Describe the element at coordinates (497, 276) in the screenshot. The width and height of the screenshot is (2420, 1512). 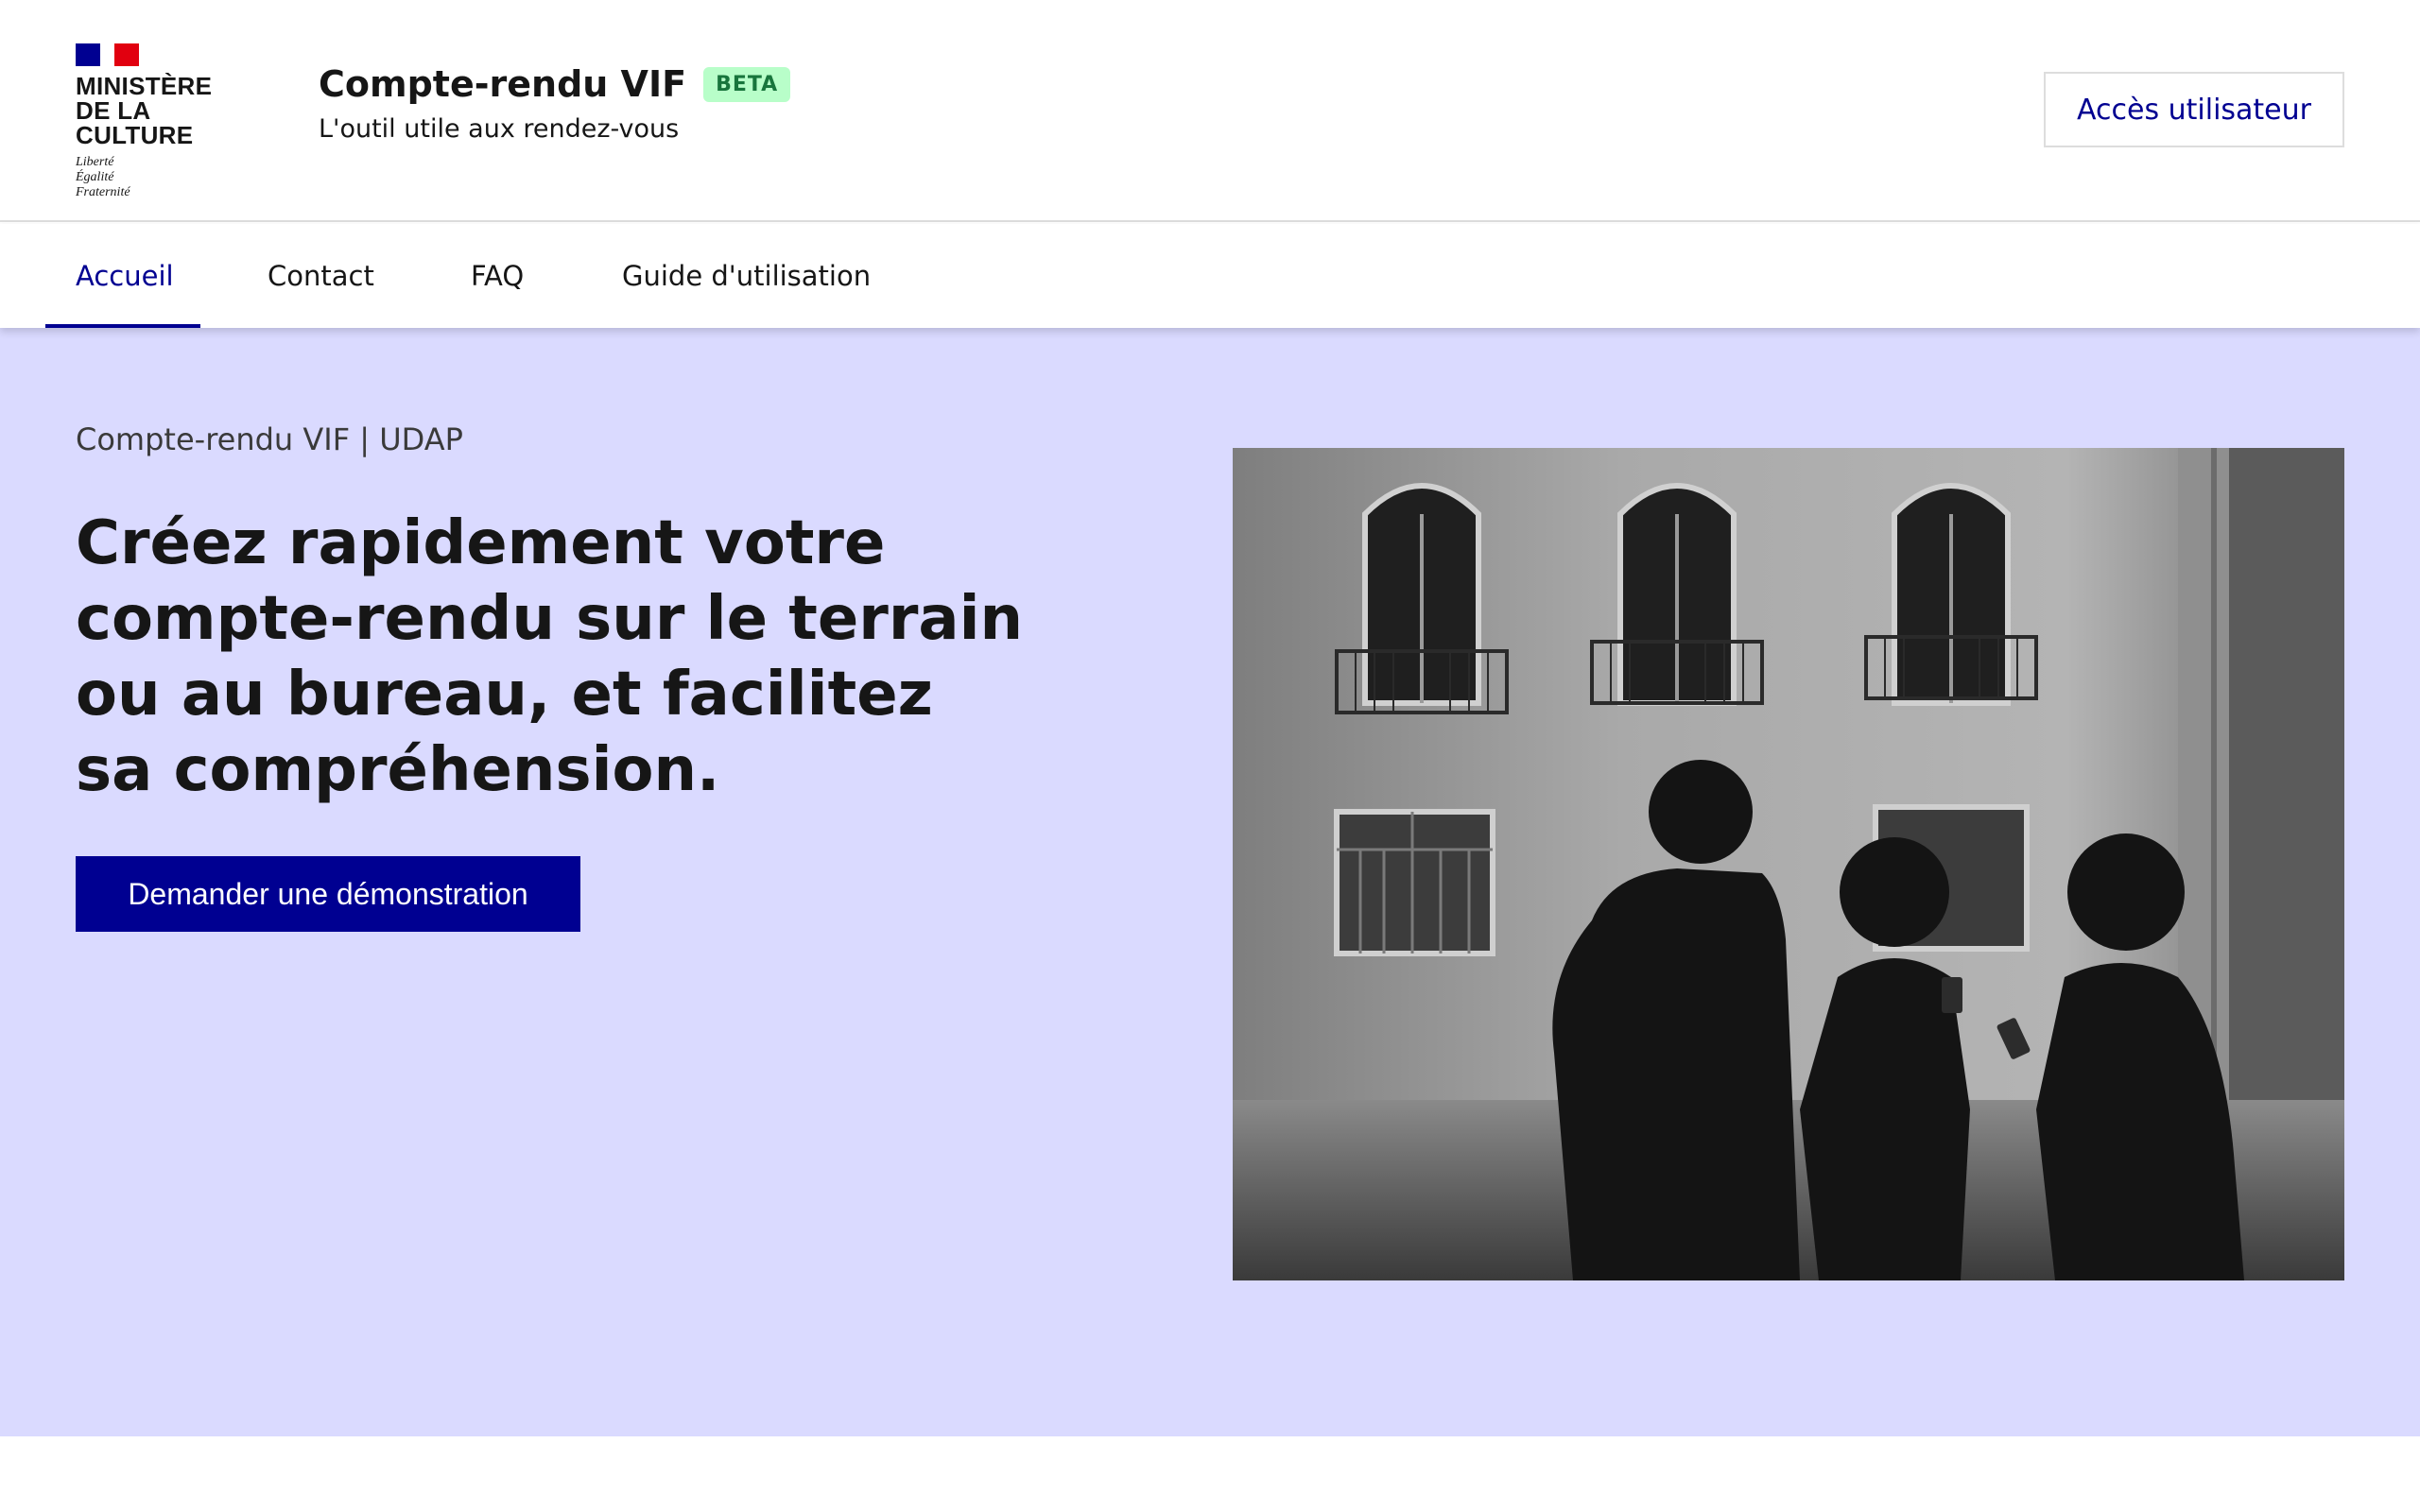
I see `nav-item-faq: FAQ` at that location.